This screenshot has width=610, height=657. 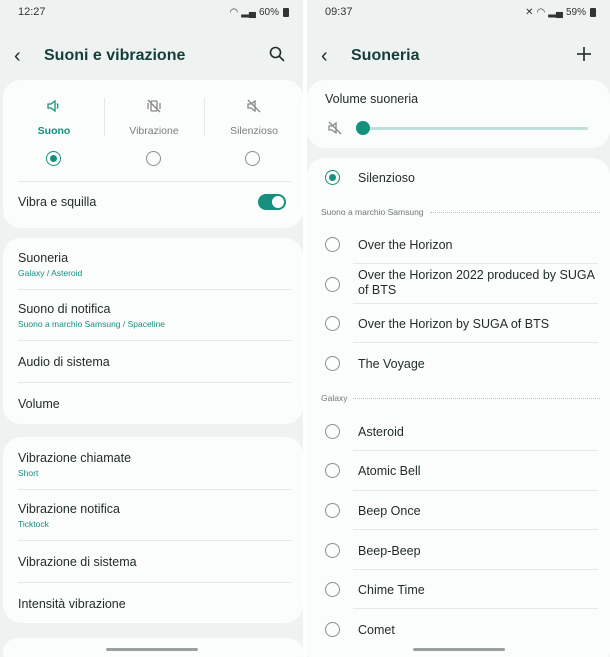 What do you see at coordinates (363, 128) in the screenshot?
I see `volume-slider-thumb` at bounding box center [363, 128].